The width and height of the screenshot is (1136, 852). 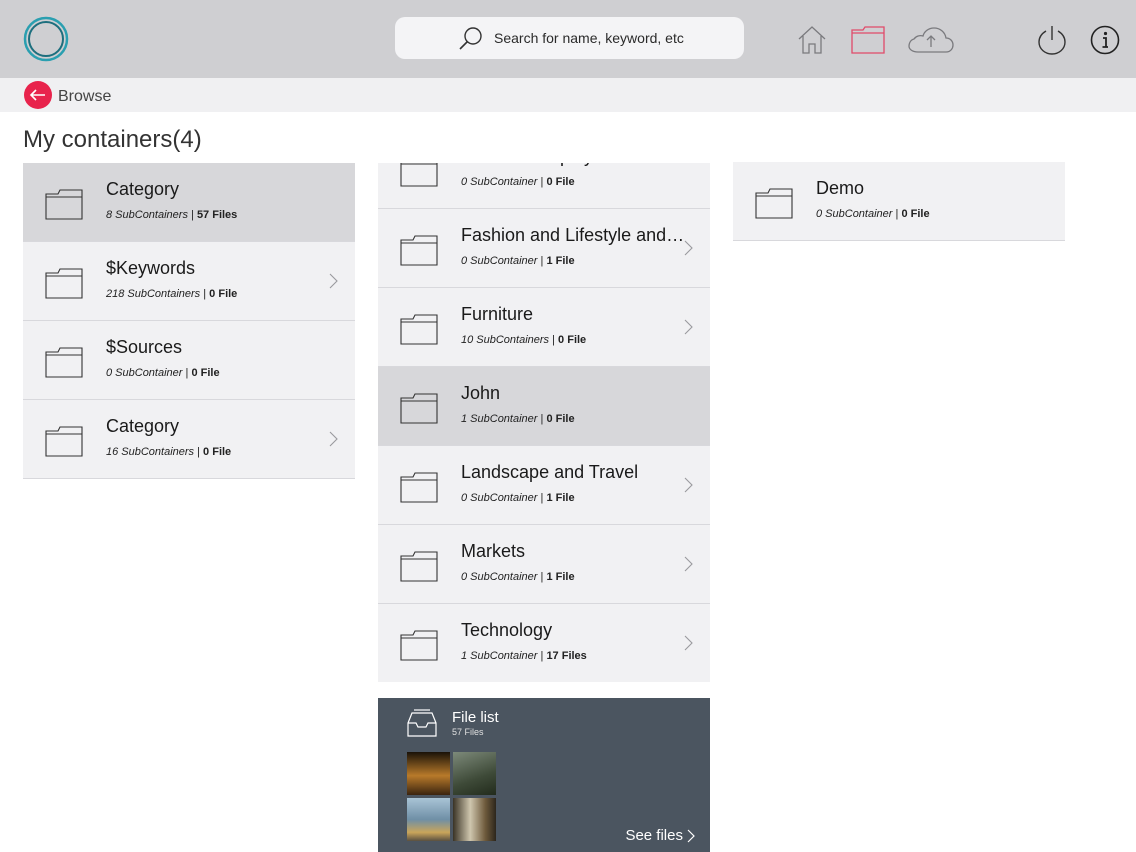 I want to click on info-icon, so click(x=1105, y=40).